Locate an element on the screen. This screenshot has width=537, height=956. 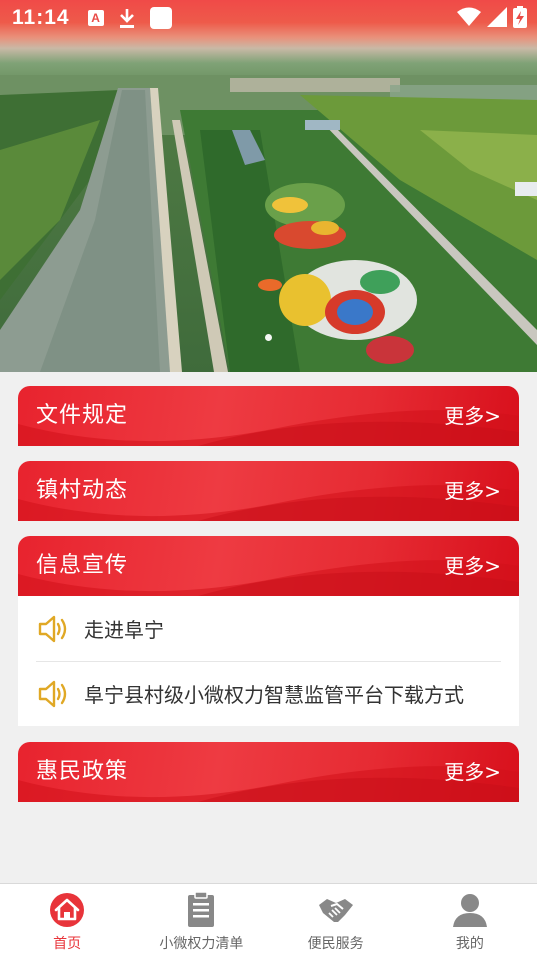
clipboard-icon is located at coordinates (201, 909).